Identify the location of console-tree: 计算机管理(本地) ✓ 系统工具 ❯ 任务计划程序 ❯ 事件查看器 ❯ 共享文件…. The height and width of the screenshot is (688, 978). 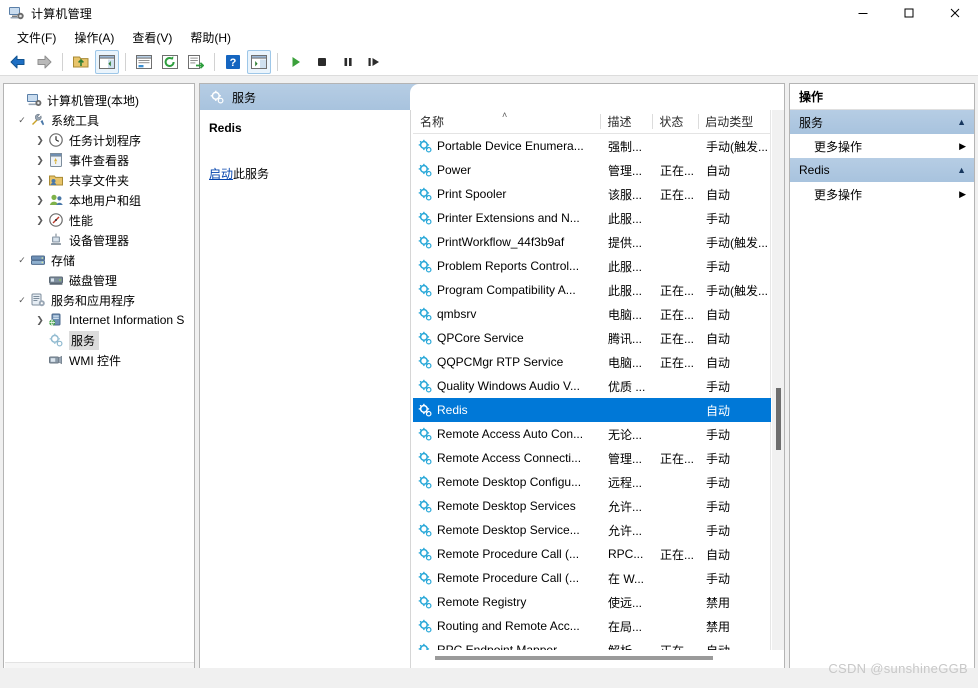
(99, 227).